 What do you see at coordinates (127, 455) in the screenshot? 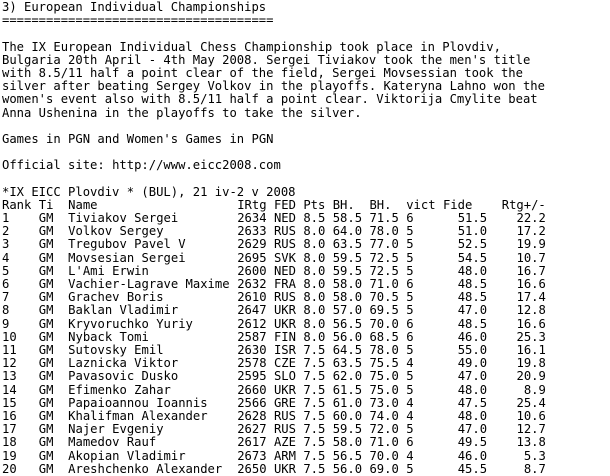
I see `cell-name: Akopian Vladimir` at bounding box center [127, 455].